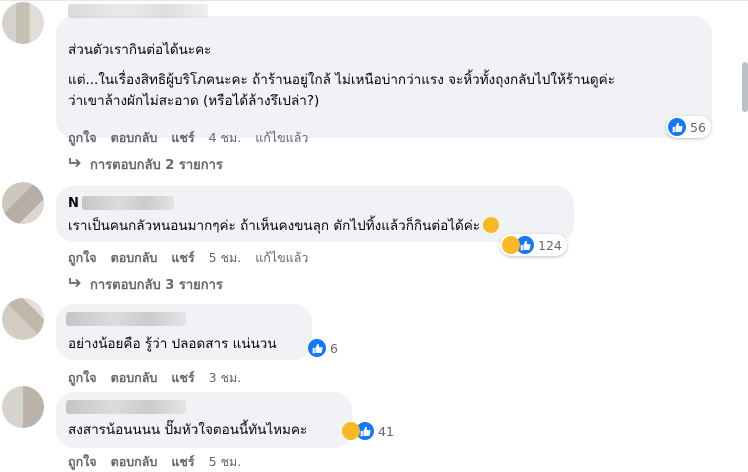 This screenshot has width=748, height=472. What do you see at coordinates (225, 378) in the screenshot?
I see `timestamp: 3 ชม.` at bounding box center [225, 378].